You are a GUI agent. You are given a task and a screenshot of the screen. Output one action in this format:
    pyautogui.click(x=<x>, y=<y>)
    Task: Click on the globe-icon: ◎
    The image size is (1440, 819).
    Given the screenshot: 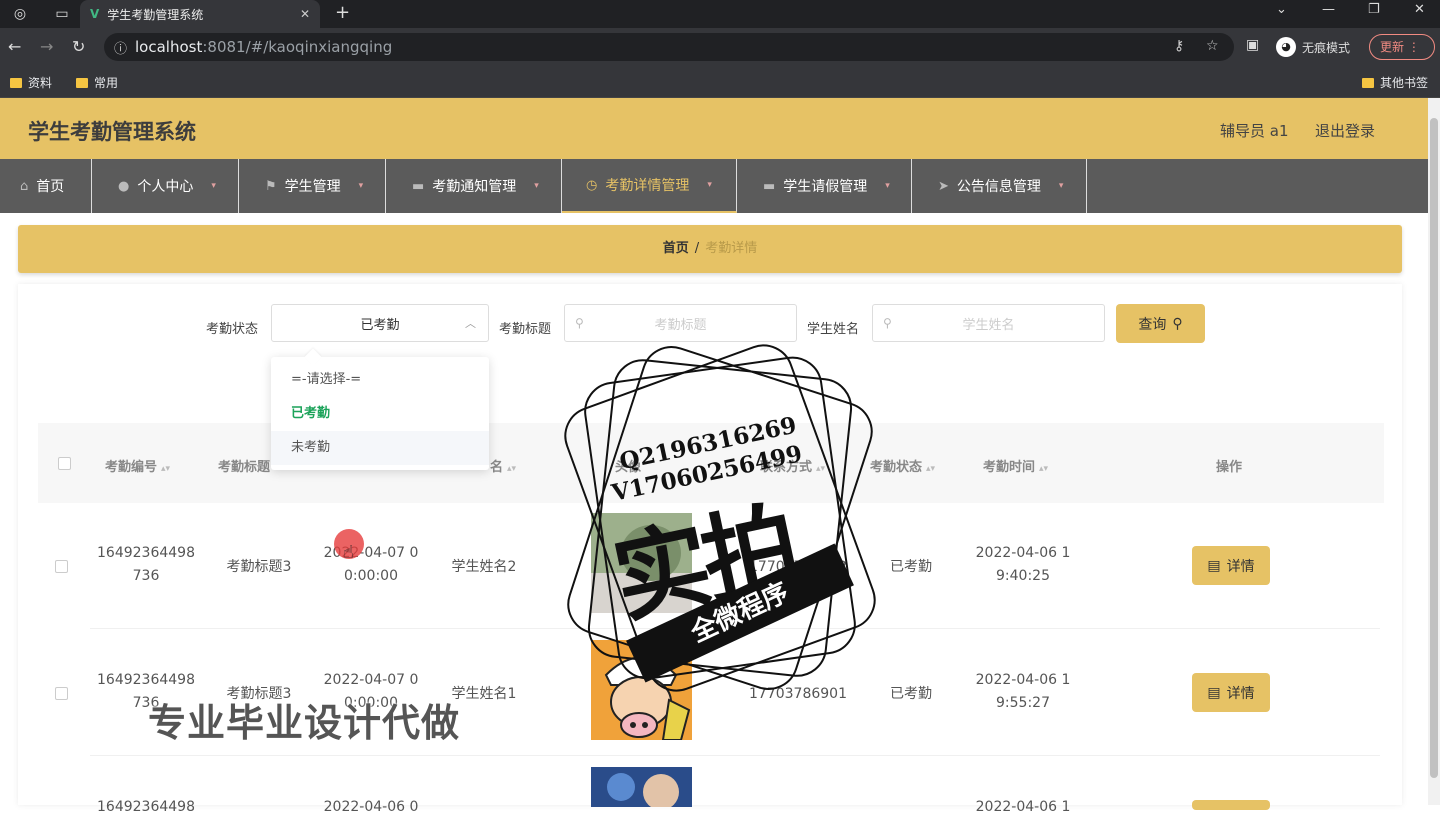 What is the action you would take?
    pyautogui.click(x=20, y=14)
    